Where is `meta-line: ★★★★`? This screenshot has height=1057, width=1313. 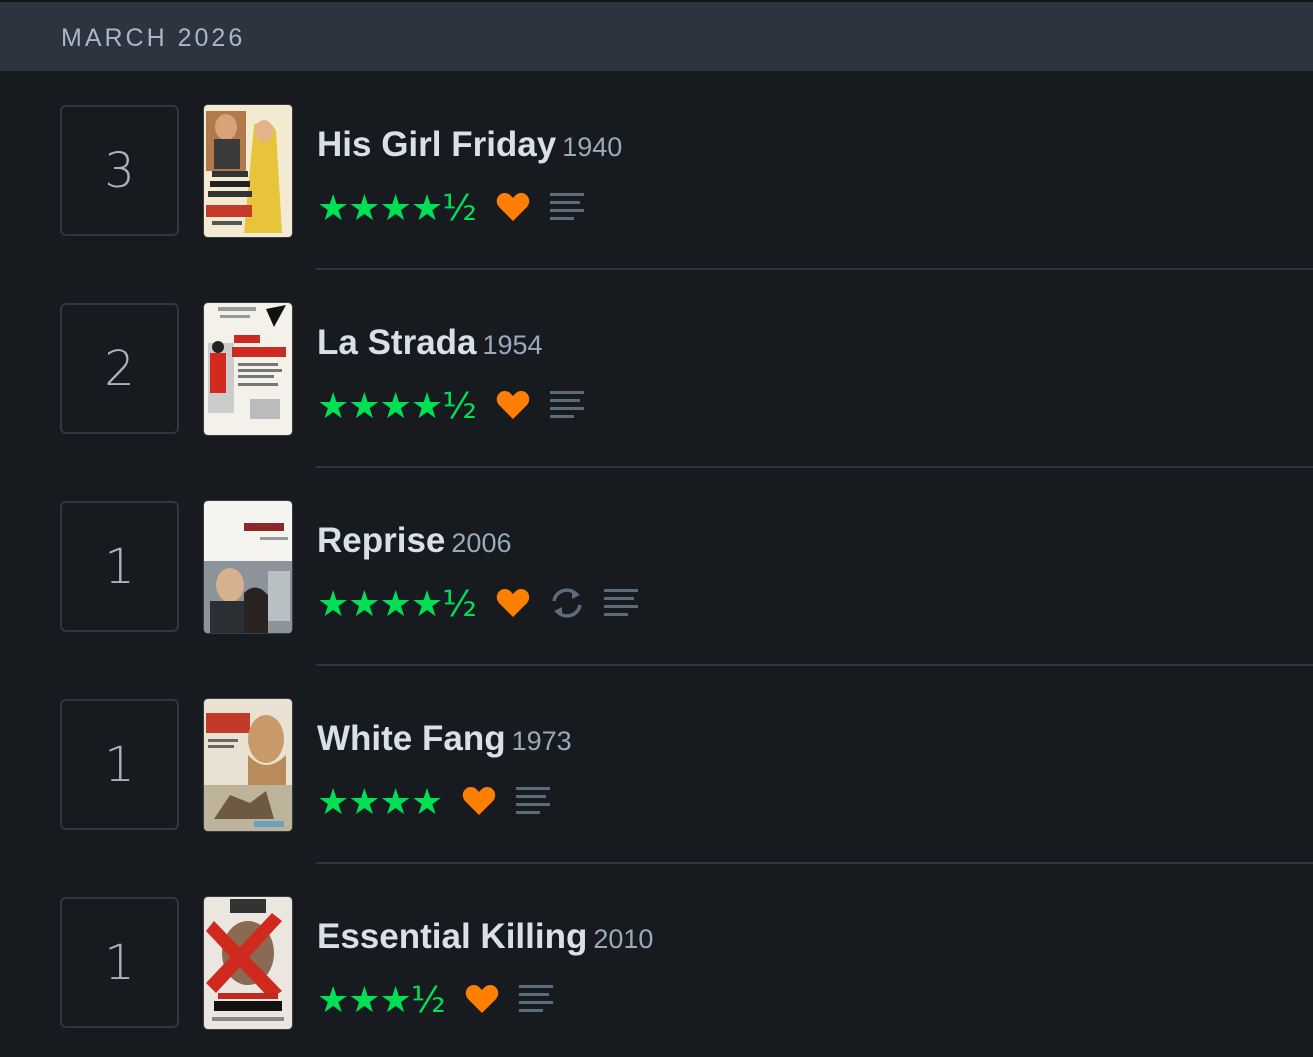 meta-line: ★★★★ is located at coordinates (434, 802).